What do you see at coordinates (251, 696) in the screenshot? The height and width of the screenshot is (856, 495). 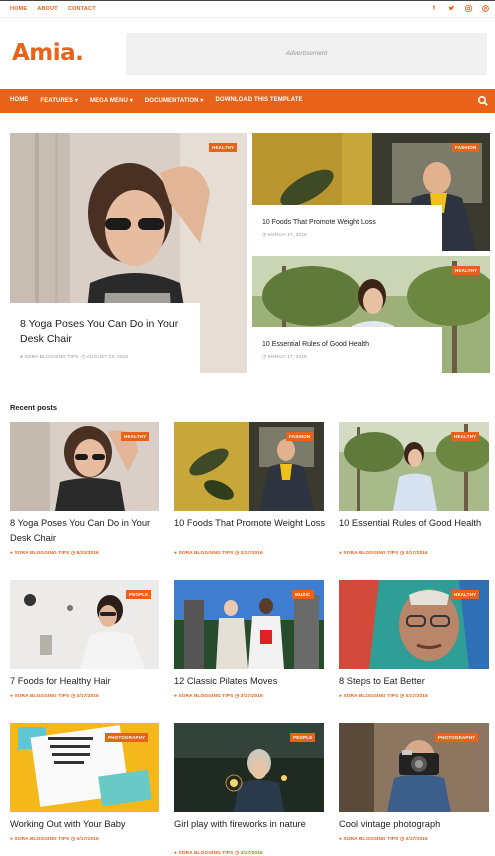 I see `recent-post-date-5: 3/17/2016` at bounding box center [251, 696].